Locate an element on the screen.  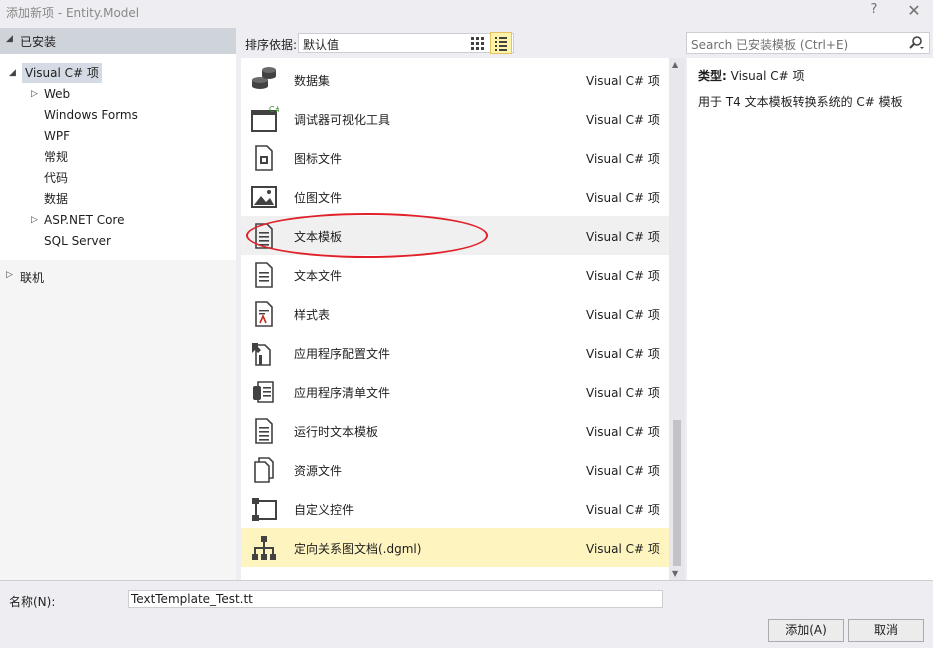
list-item: 自定义控件 Visual C# 项 is located at coordinates (455, 508).